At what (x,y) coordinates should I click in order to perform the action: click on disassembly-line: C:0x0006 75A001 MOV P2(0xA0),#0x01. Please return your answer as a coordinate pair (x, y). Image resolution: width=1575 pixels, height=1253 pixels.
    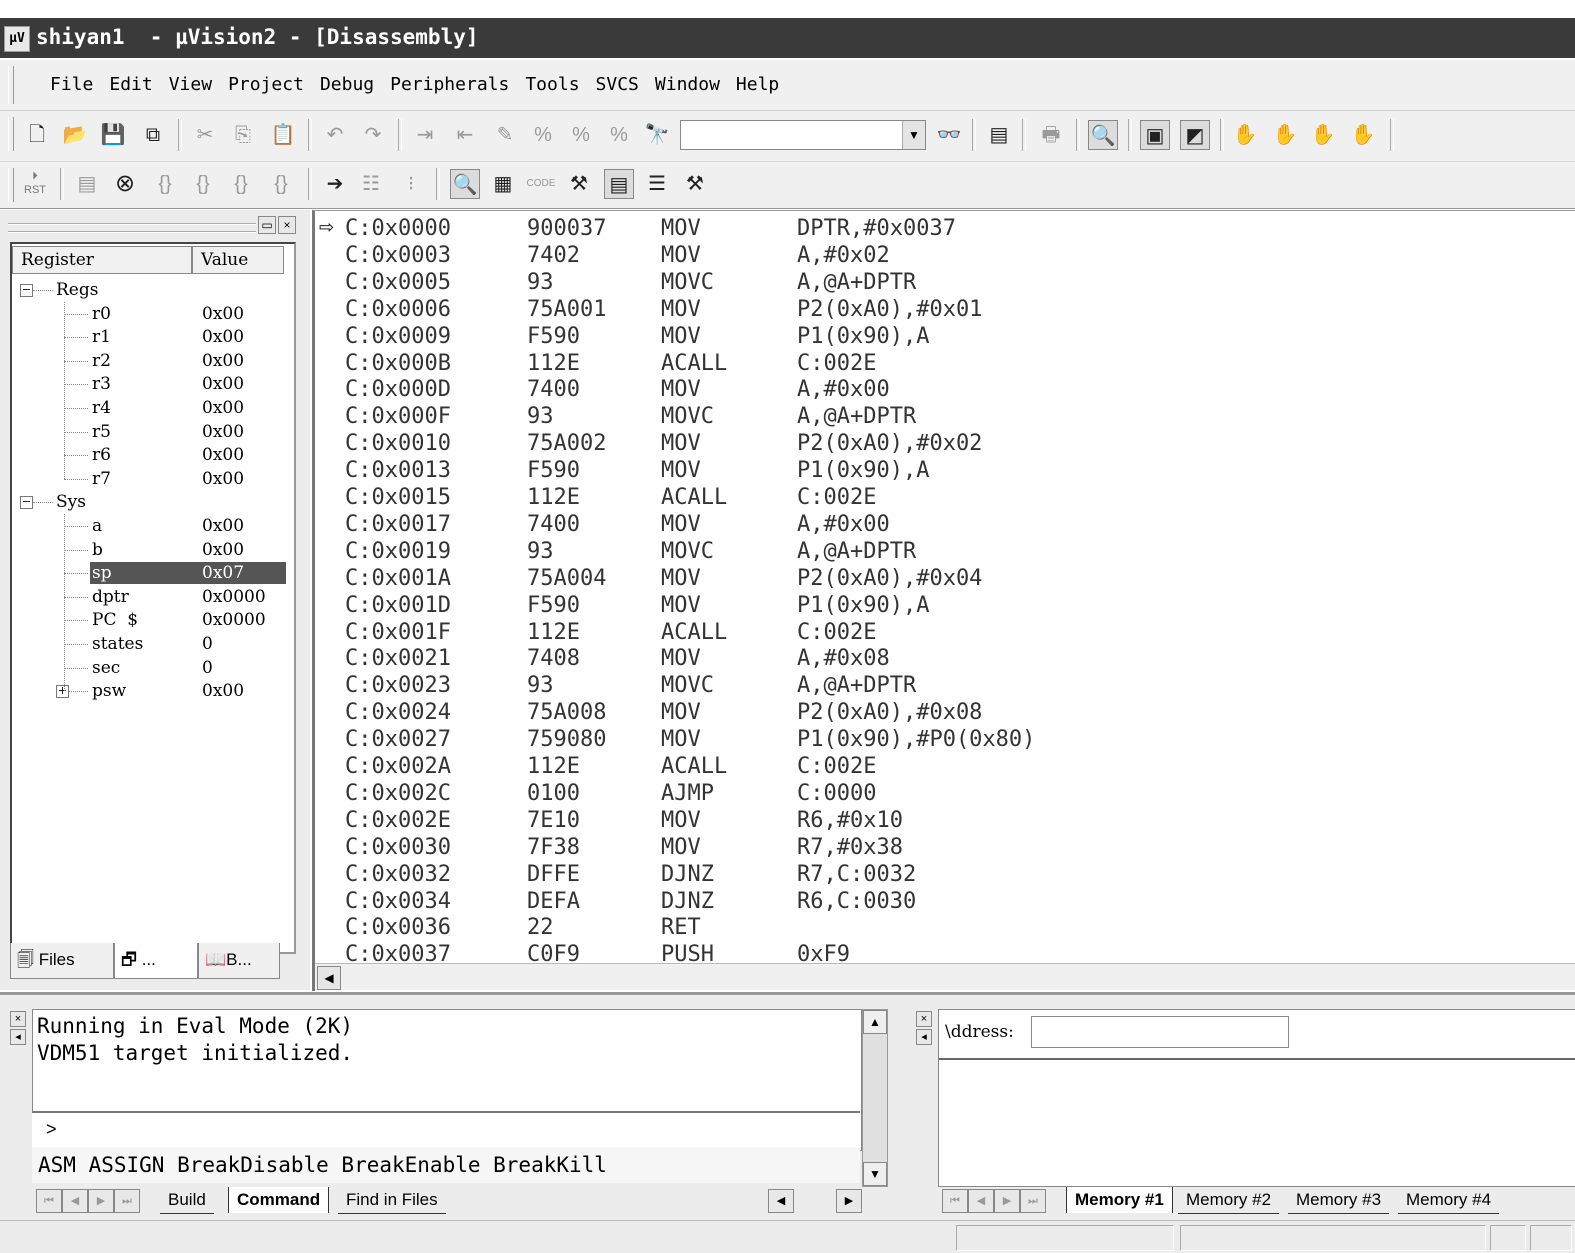
    Looking at the image, I should click on (945, 309).